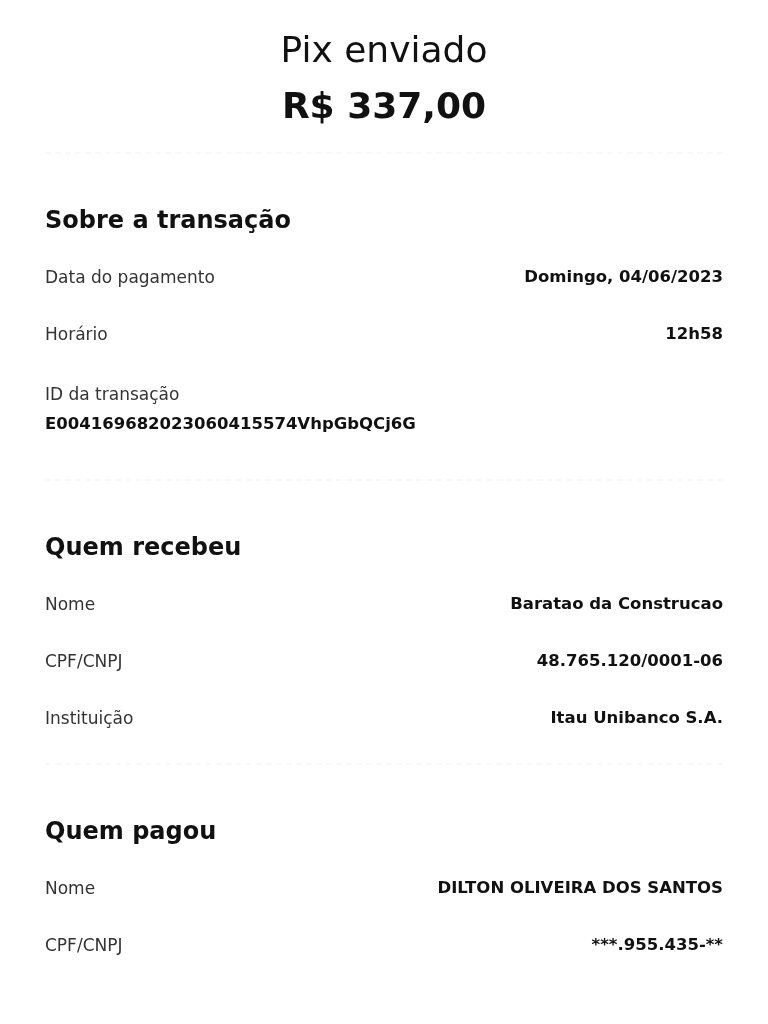  What do you see at coordinates (89, 718) in the screenshot?
I see `field-label: Instituição` at bounding box center [89, 718].